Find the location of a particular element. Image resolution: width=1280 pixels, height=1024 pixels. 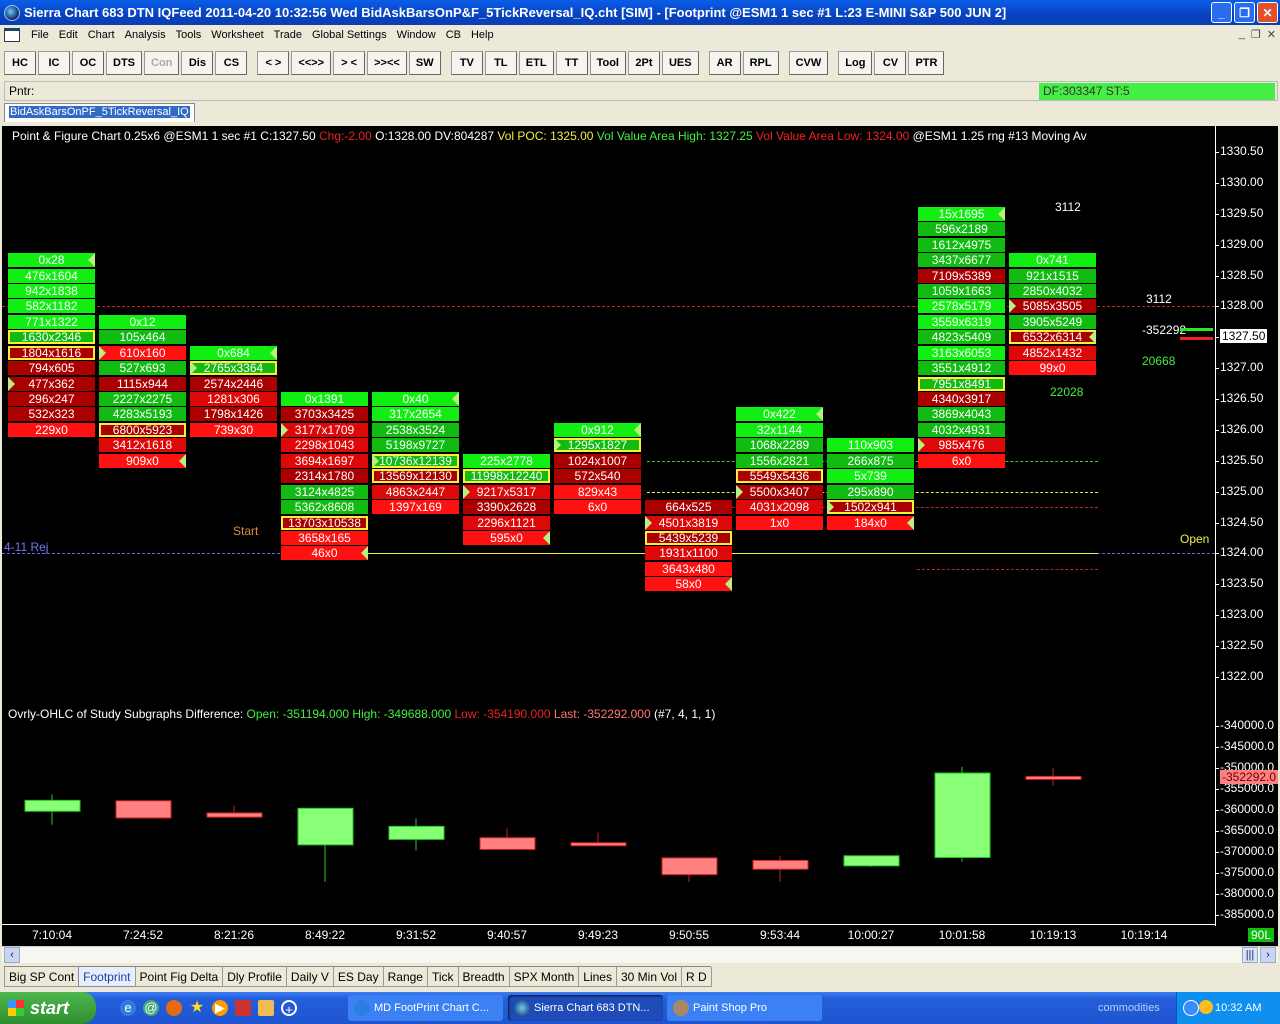

toolbar-button-: > < is located at coordinates (349, 62).